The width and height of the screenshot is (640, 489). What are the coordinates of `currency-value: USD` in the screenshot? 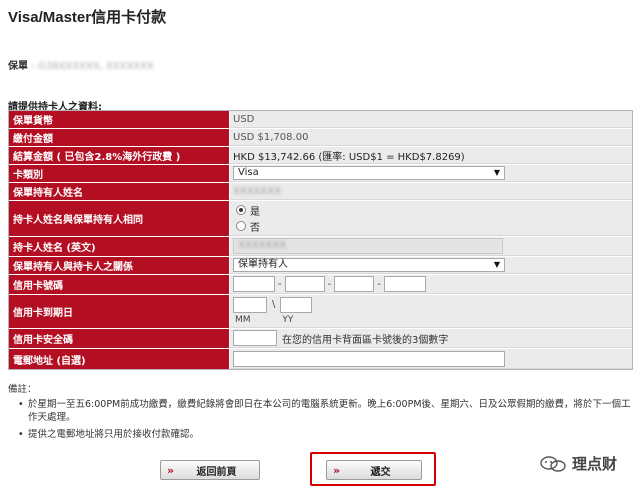 It's located at (431, 119).